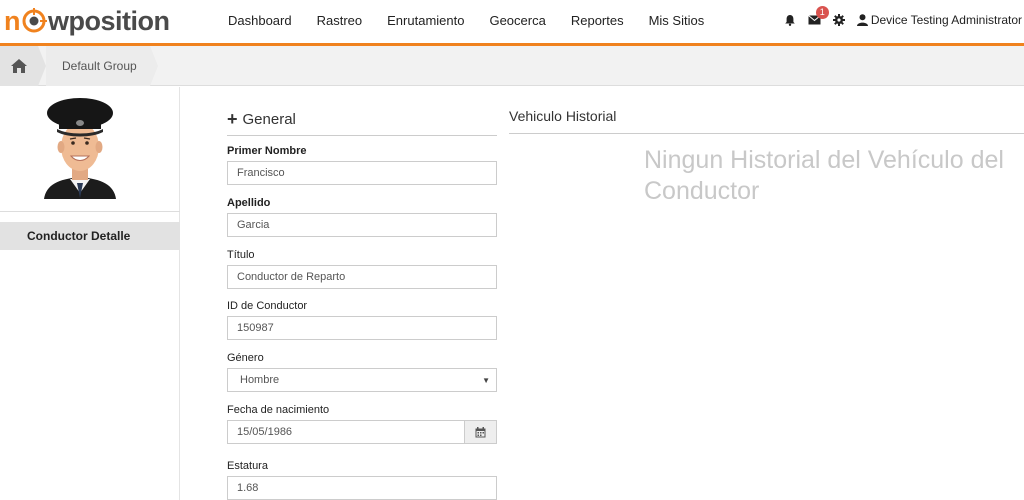 The image size is (1024, 500). I want to click on driver-avatar, so click(80, 147).